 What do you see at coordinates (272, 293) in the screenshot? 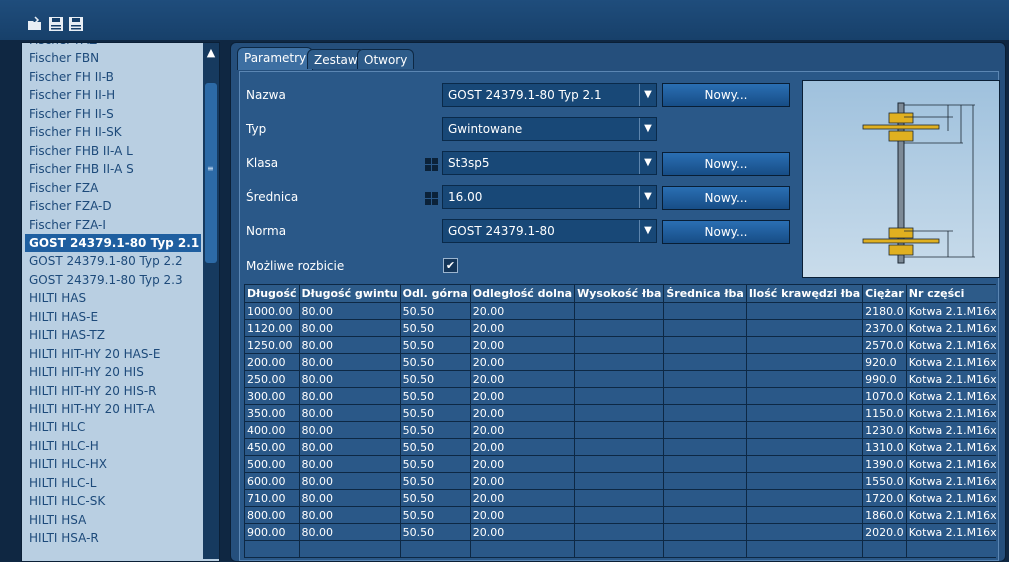
I see `column-header: Długość` at bounding box center [272, 293].